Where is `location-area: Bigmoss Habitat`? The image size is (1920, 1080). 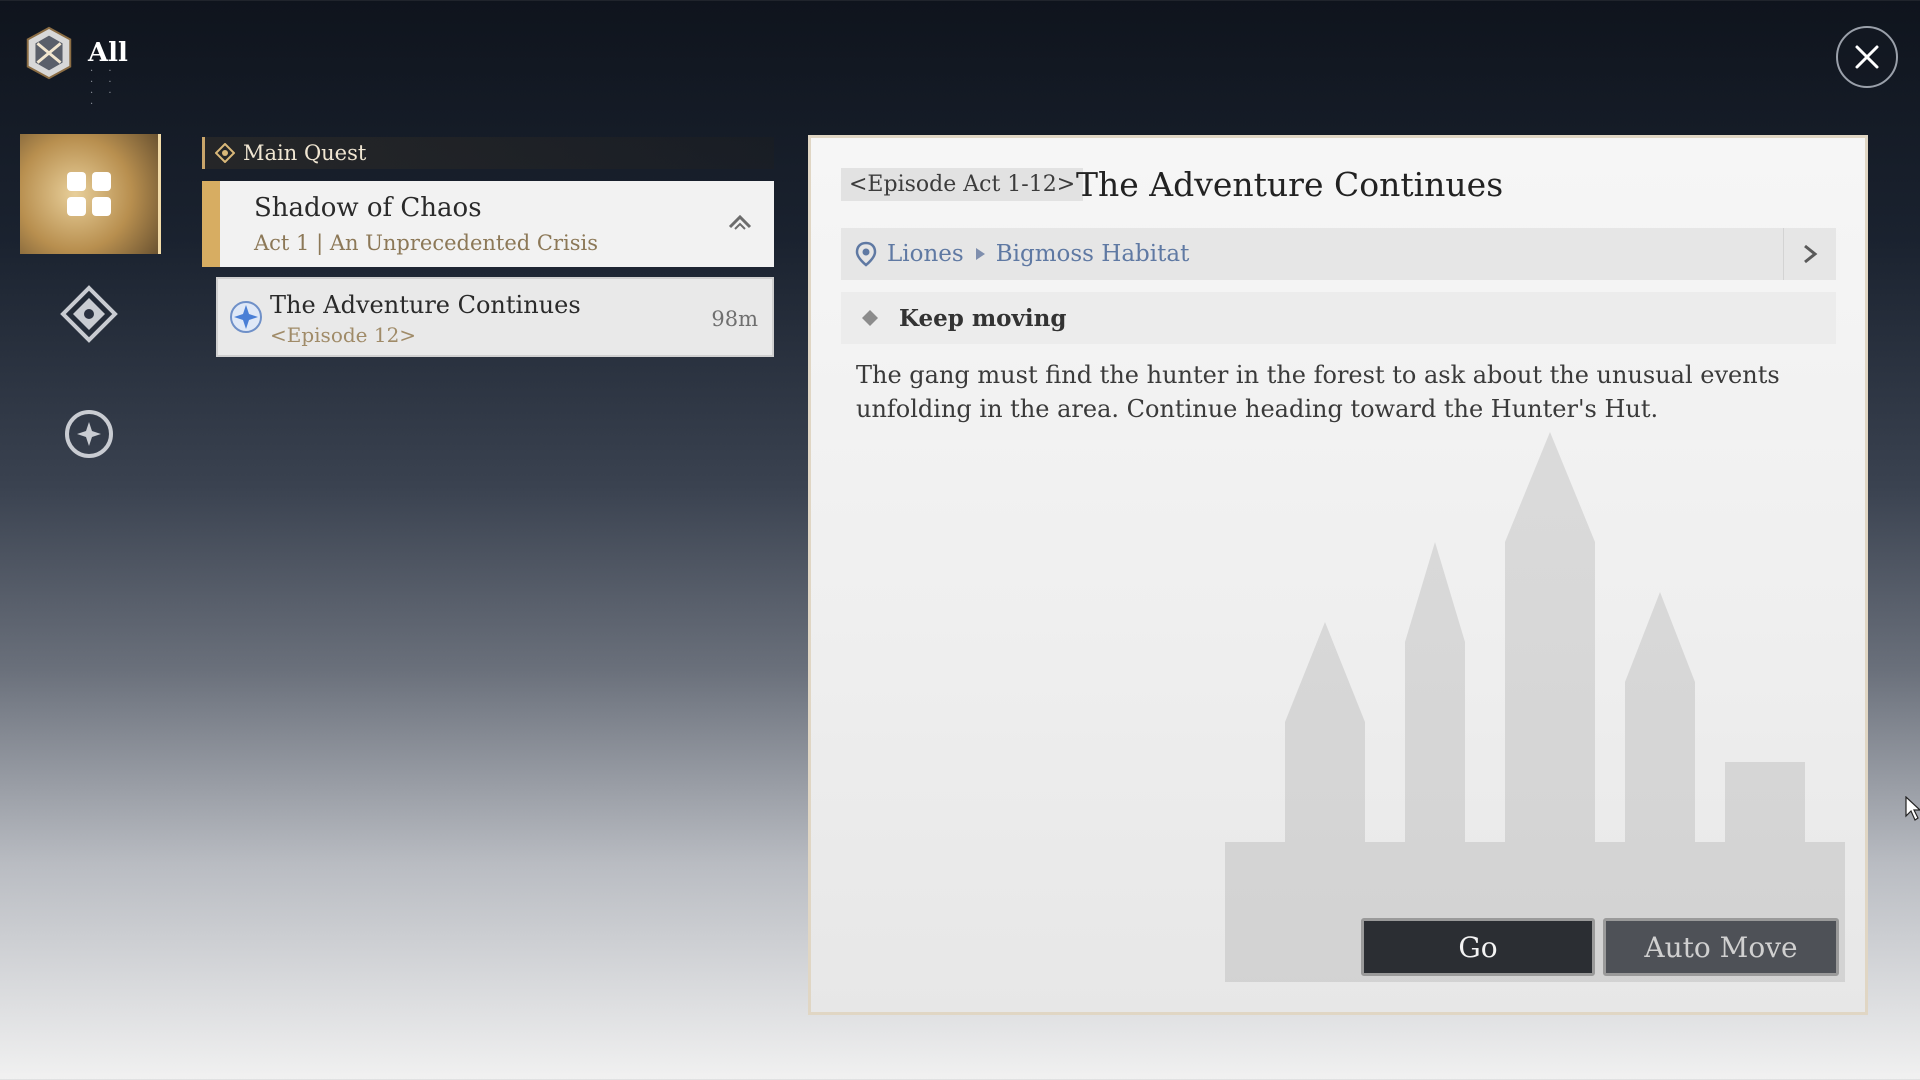 location-area: Bigmoss Habitat is located at coordinates (1092, 254).